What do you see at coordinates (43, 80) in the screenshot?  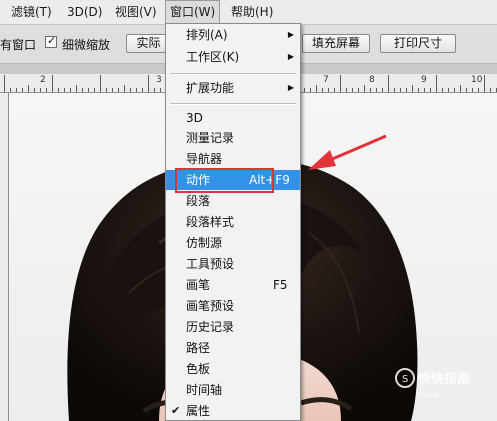 I see `ruler-label: 2` at bounding box center [43, 80].